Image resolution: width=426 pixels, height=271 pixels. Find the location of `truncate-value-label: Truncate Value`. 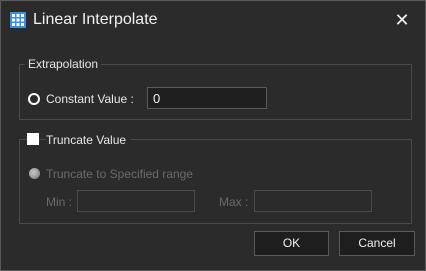

truncate-value-label: Truncate Value is located at coordinates (88, 140).